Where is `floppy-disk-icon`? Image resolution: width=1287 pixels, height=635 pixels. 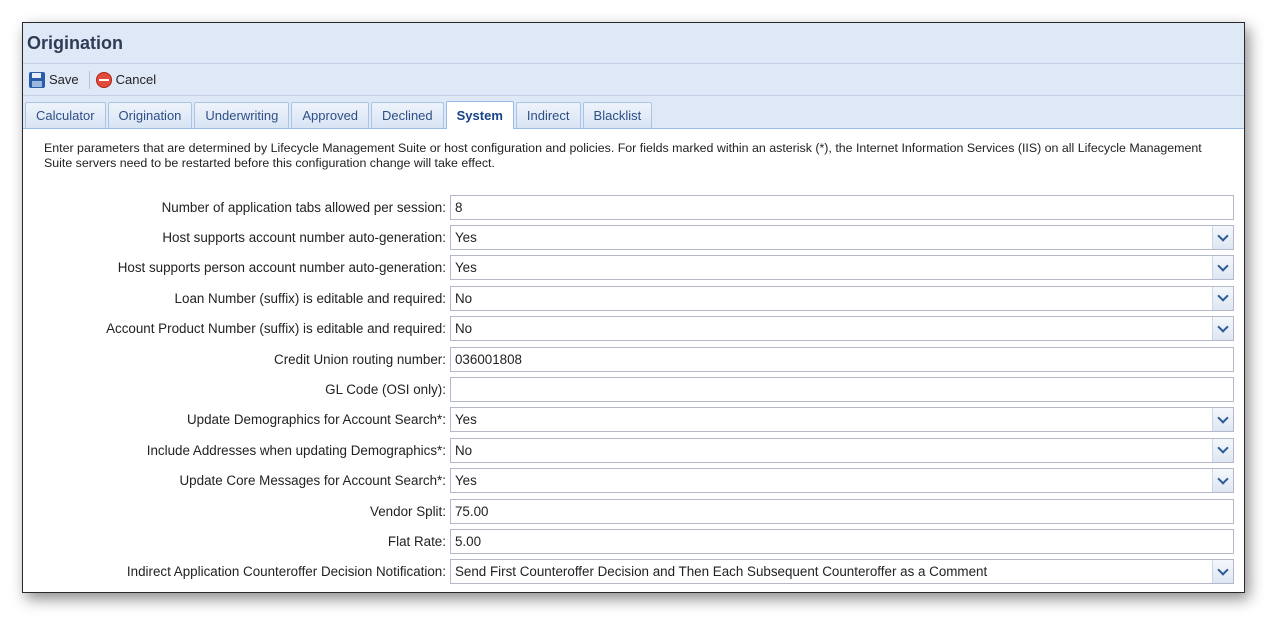 floppy-disk-icon is located at coordinates (37, 79).